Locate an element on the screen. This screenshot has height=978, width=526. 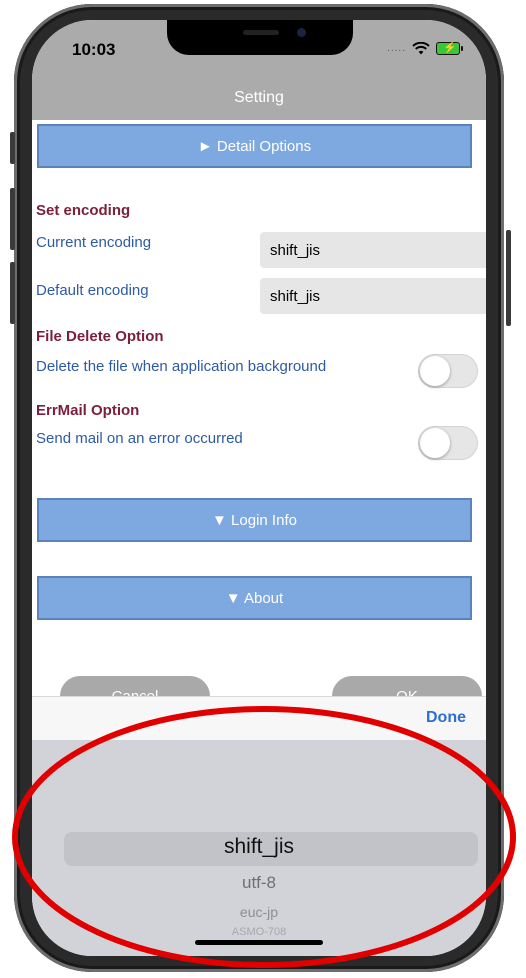
volume-down-button is located at coordinates (12, 293).